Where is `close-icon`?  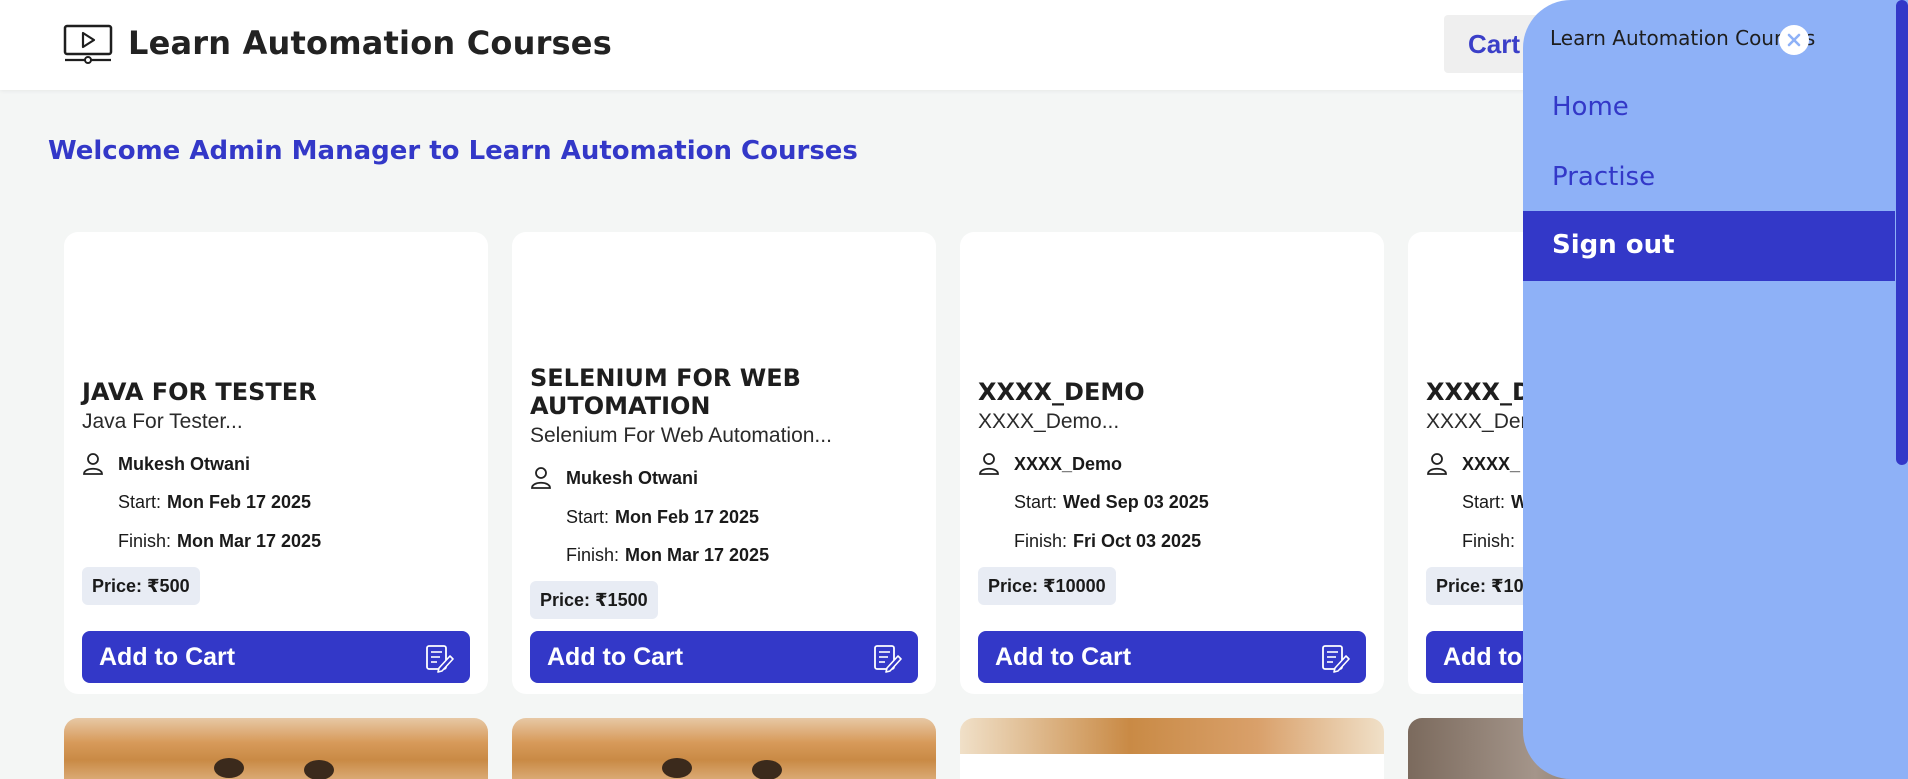 close-icon is located at coordinates (1794, 40).